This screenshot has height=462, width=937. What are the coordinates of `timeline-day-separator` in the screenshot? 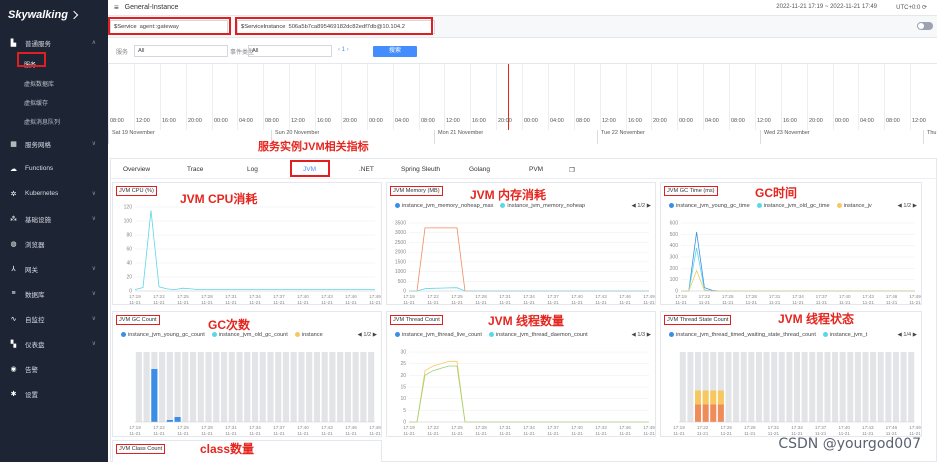 It's located at (597, 137).